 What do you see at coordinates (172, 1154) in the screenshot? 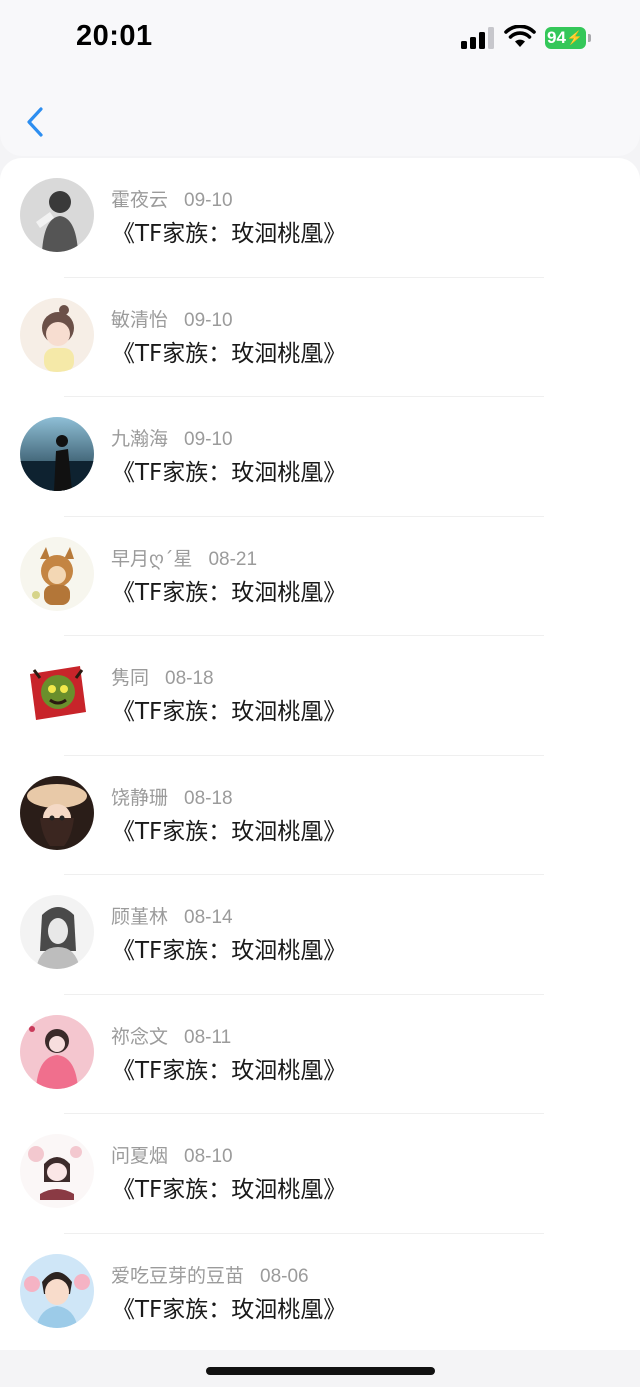
I see `meta-line: 问夏烟 08-10` at bounding box center [172, 1154].